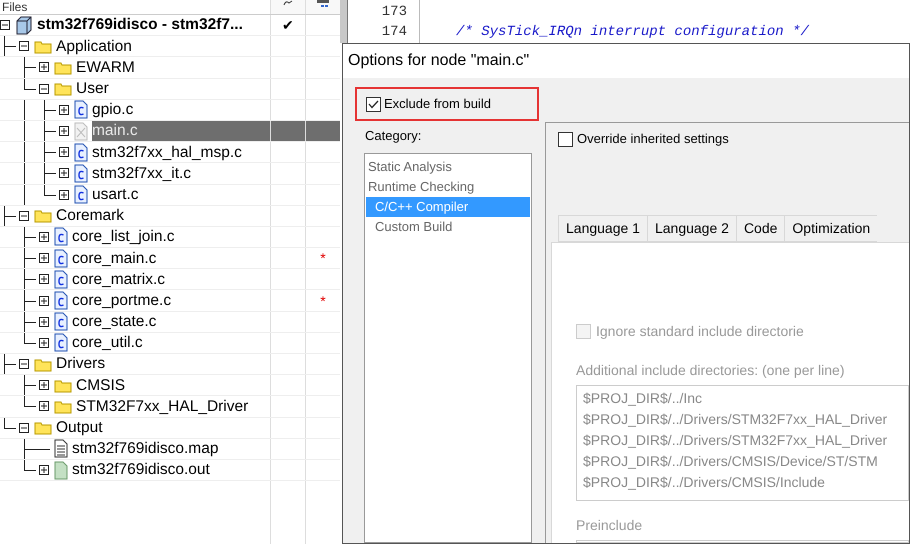  What do you see at coordinates (448, 227) in the screenshot?
I see `category-item: Custom Build` at bounding box center [448, 227].